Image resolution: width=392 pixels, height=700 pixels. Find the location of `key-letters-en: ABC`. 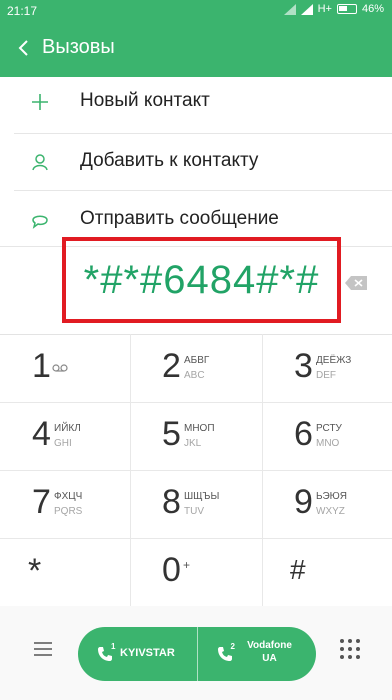

key-letters-en: ABC is located at coordinates (194, 375).